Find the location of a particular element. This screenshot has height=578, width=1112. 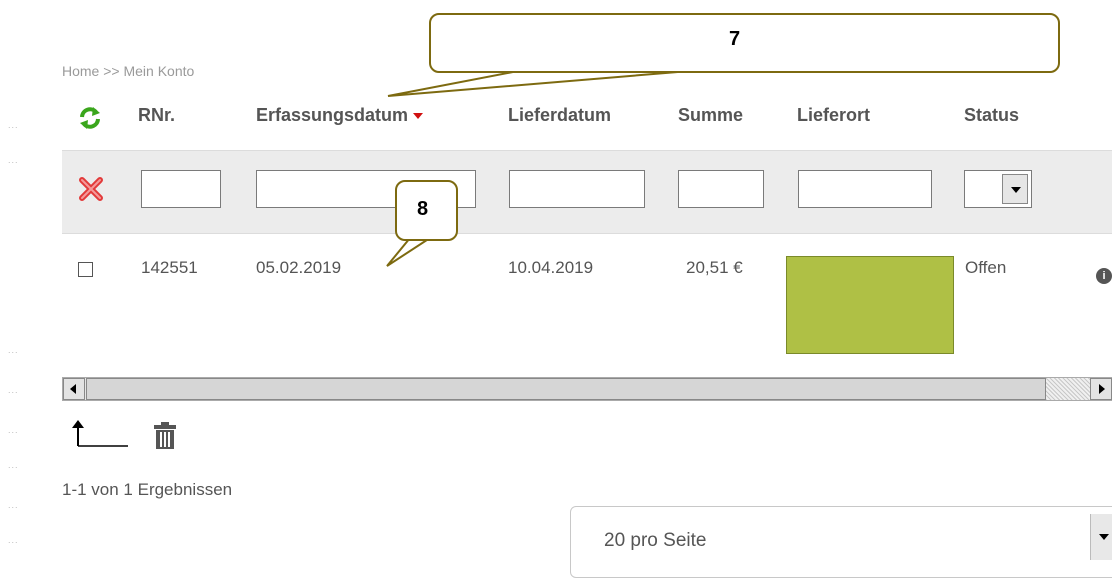

lieferort-redacted-block is located at coordinates (870, 305).